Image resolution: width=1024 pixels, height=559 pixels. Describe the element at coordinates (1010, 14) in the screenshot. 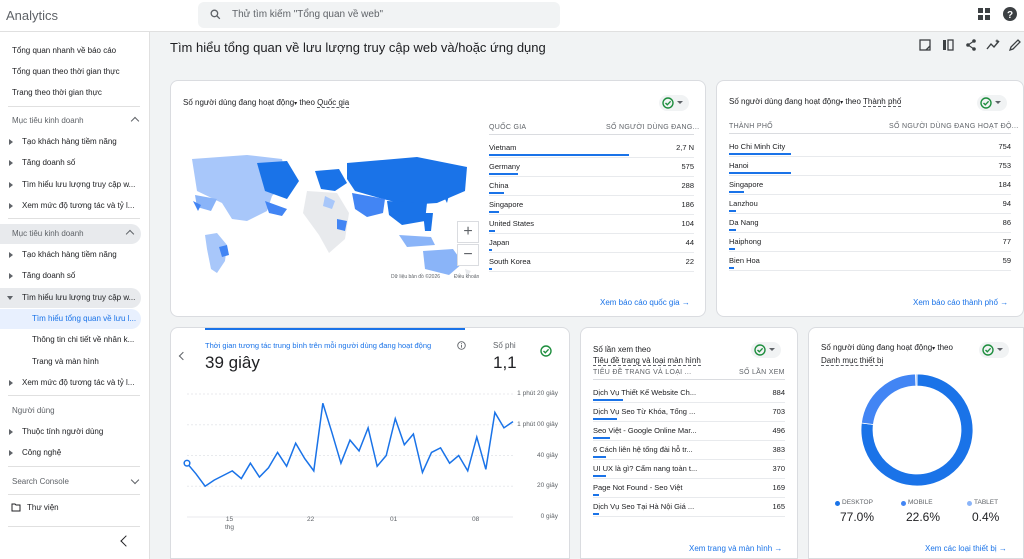

I see `help-icon: ?` at that location.